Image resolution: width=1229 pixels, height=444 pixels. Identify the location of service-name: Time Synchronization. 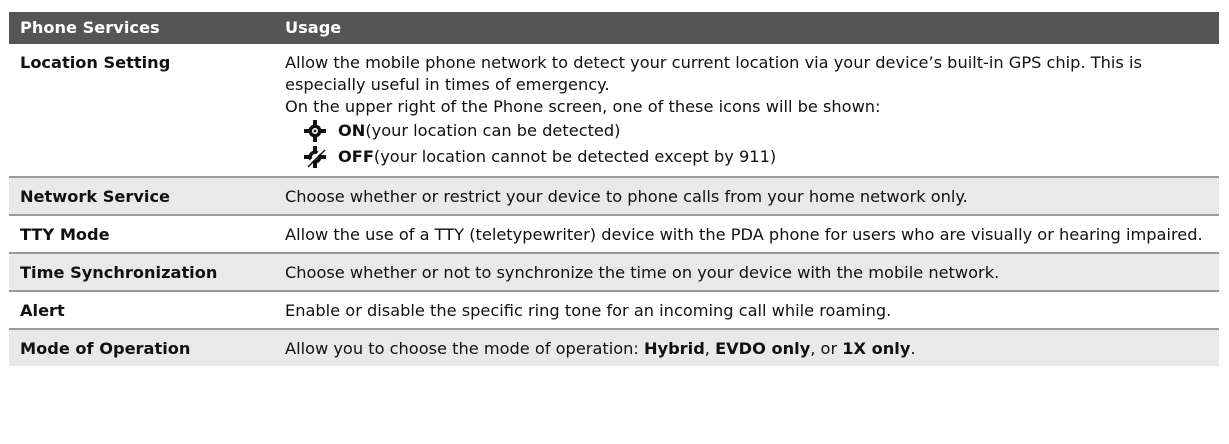
(141, 272).